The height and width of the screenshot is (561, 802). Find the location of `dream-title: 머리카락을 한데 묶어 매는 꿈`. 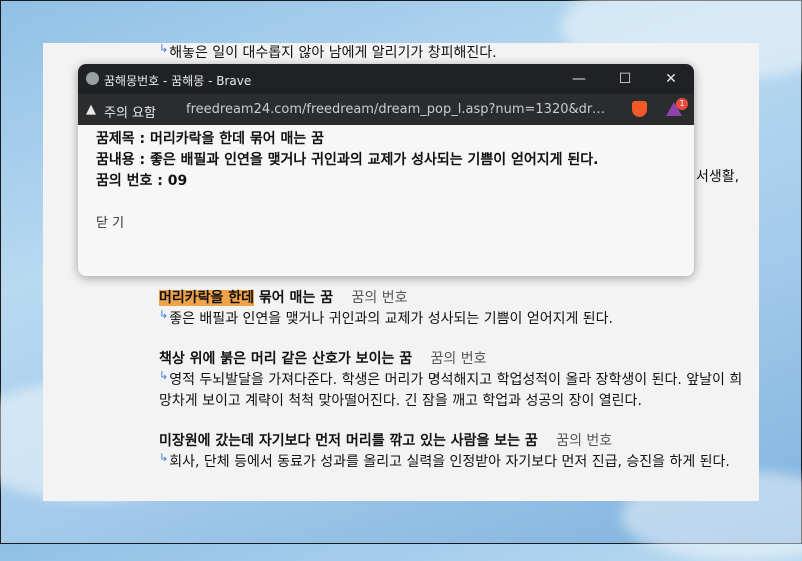

dream-title: 머리카락을 한데 묶어 매는 꿈 is located at coordinates (237, 139).